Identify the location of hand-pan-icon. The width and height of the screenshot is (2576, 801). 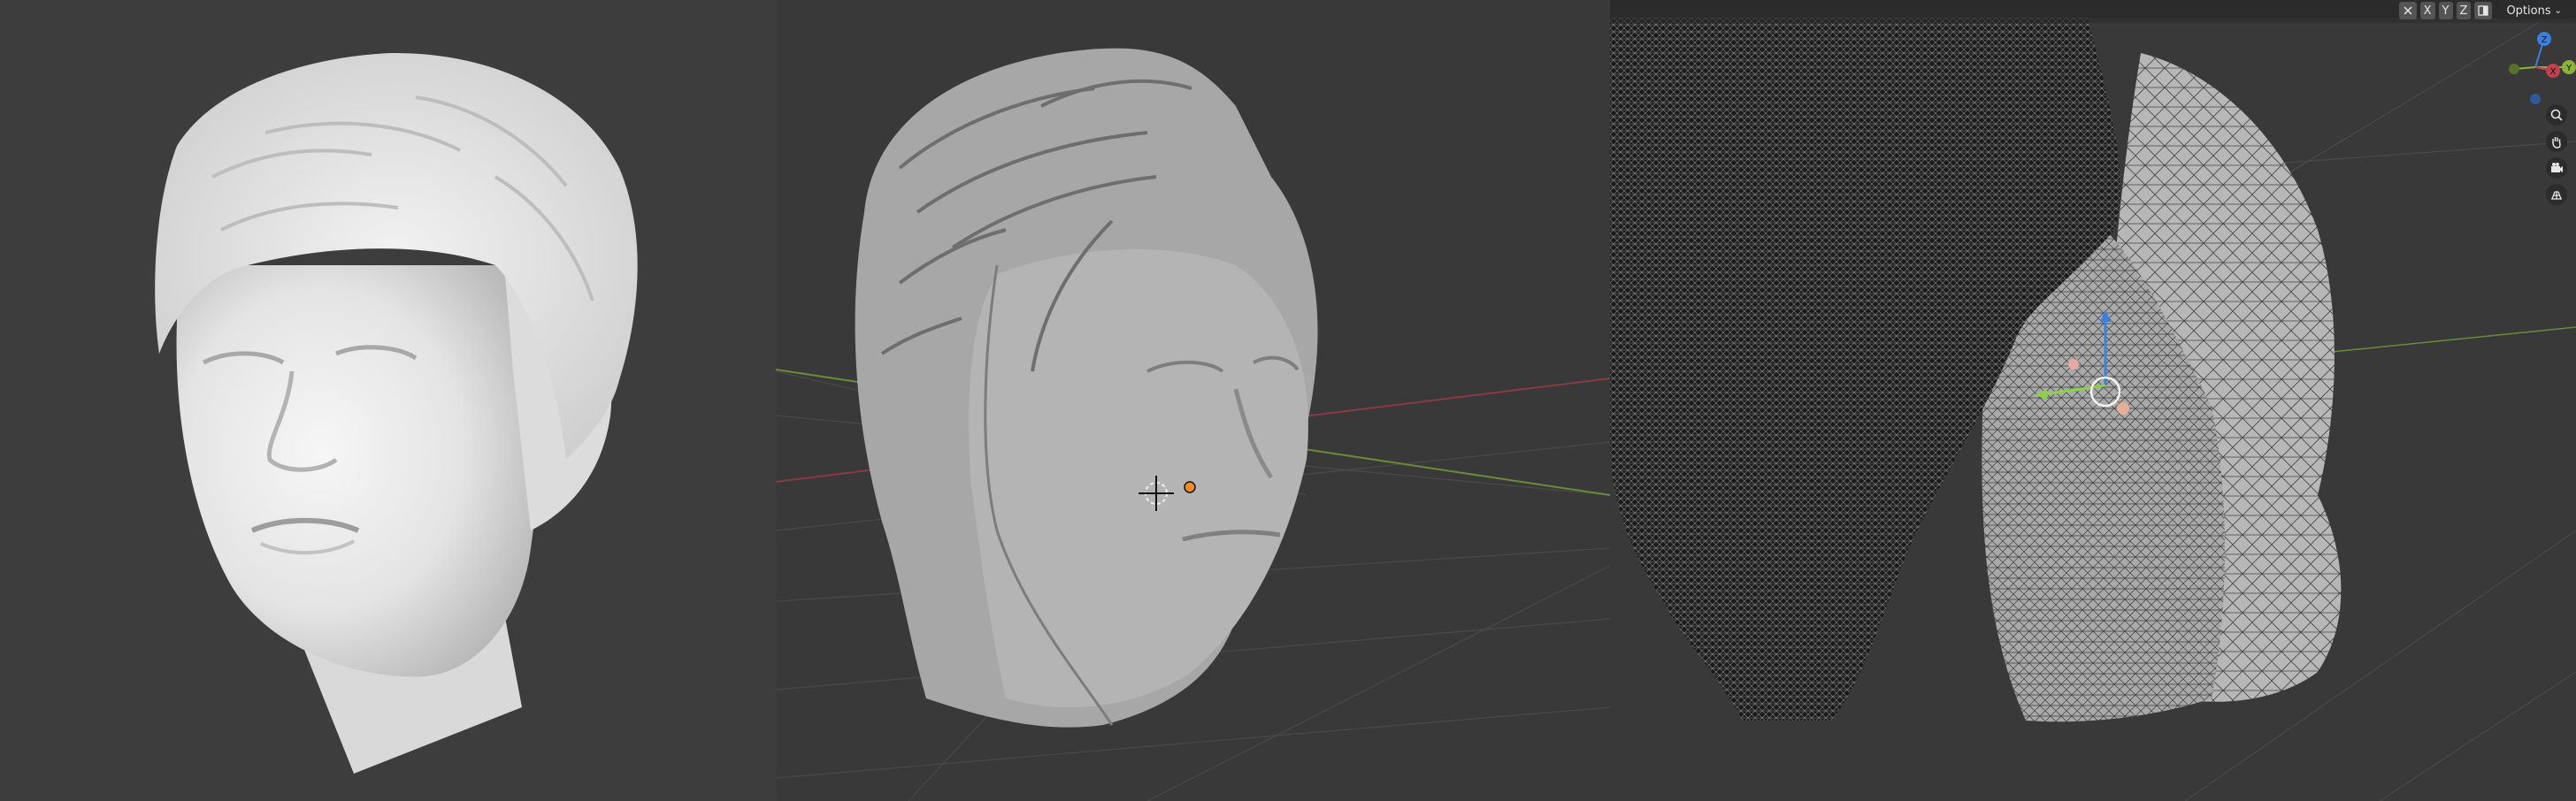
(2556, 143).